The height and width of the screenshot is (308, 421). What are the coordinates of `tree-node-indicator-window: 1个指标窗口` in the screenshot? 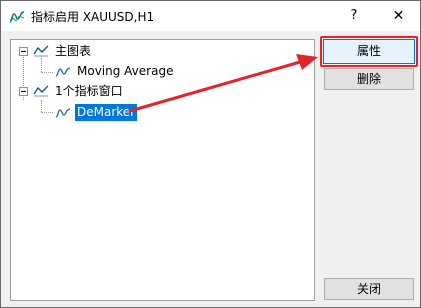 It's located at (111, 91).